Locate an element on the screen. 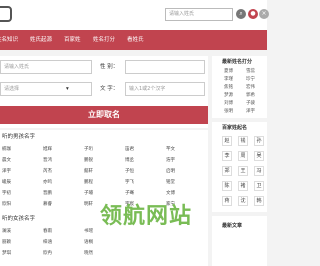  boy-name-item: 子璿 is located at coordinates (88, 193).